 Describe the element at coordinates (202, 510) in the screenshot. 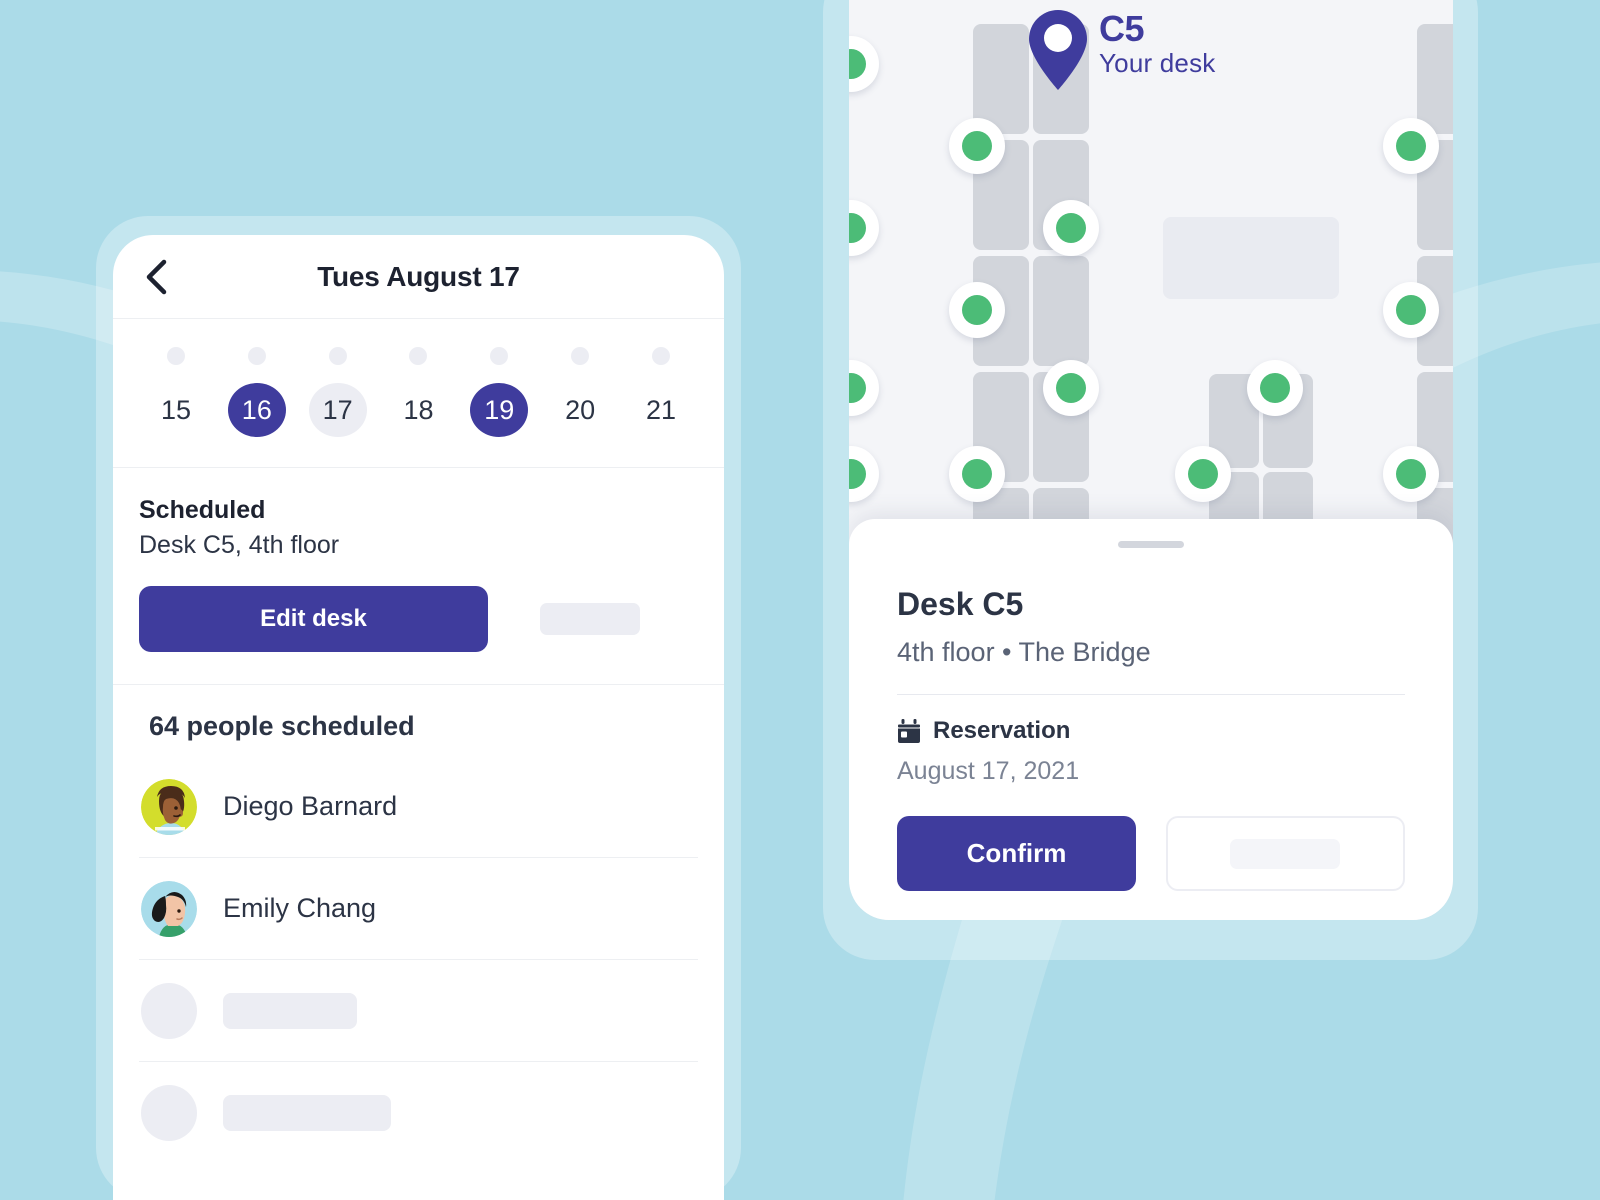

I see `scheduled-heading: Scheduled` at that location.